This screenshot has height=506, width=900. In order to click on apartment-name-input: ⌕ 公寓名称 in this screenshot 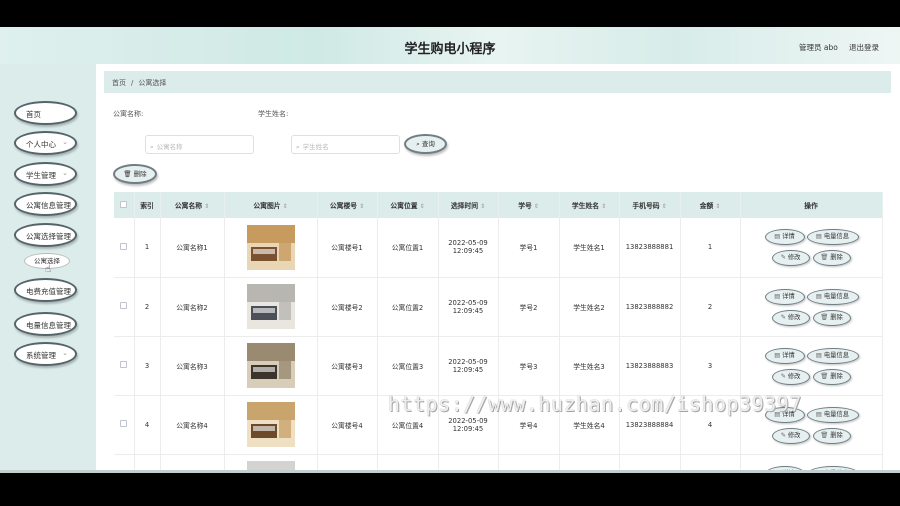, I will do `click(199, 144)`.